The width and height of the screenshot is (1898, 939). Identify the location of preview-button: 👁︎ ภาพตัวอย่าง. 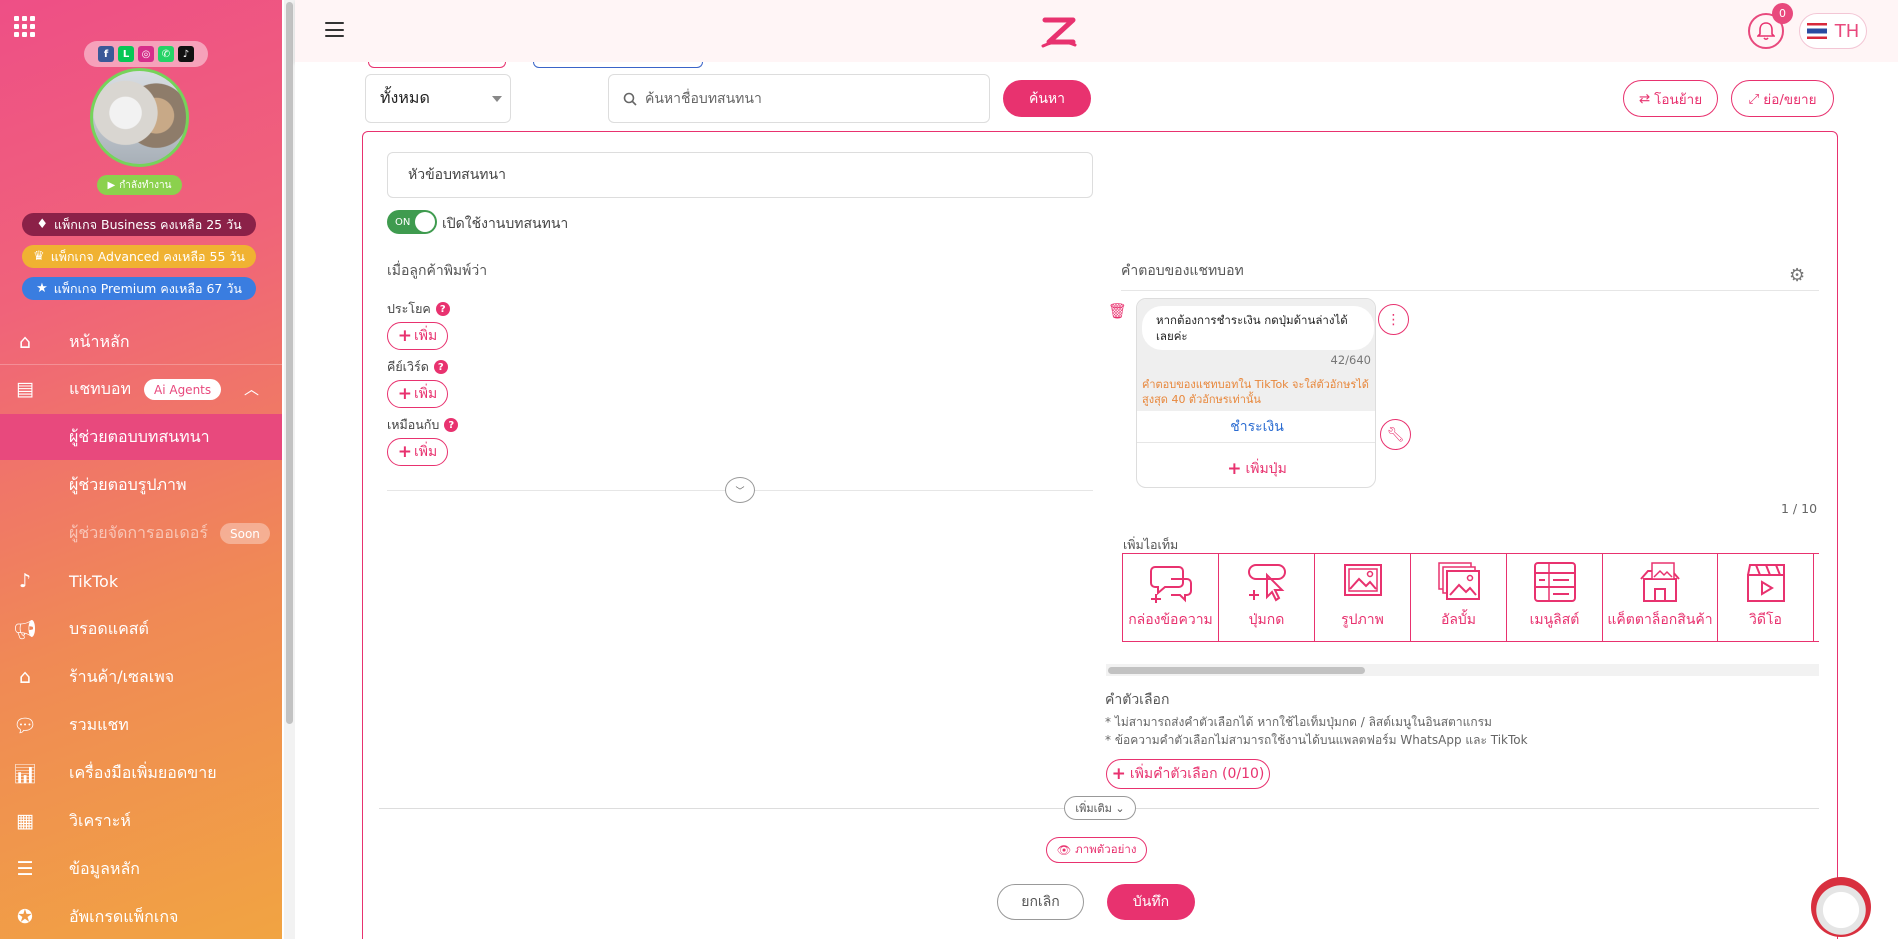
(1096, 850).